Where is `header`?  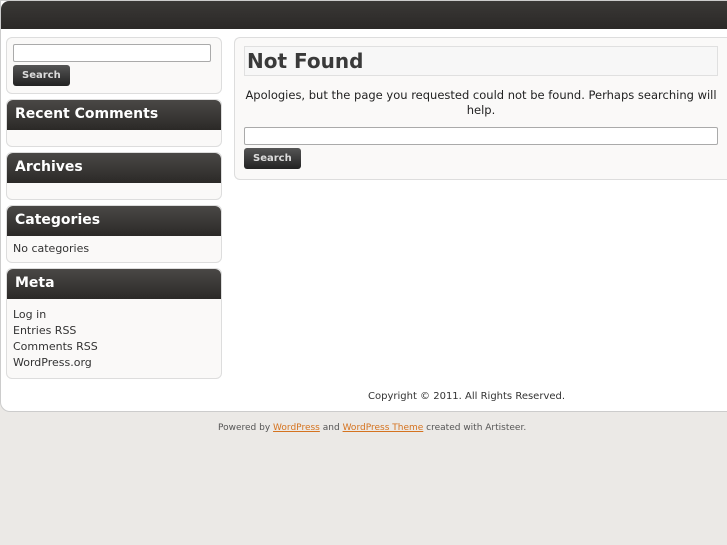 header is located at coordinates (364, 15).